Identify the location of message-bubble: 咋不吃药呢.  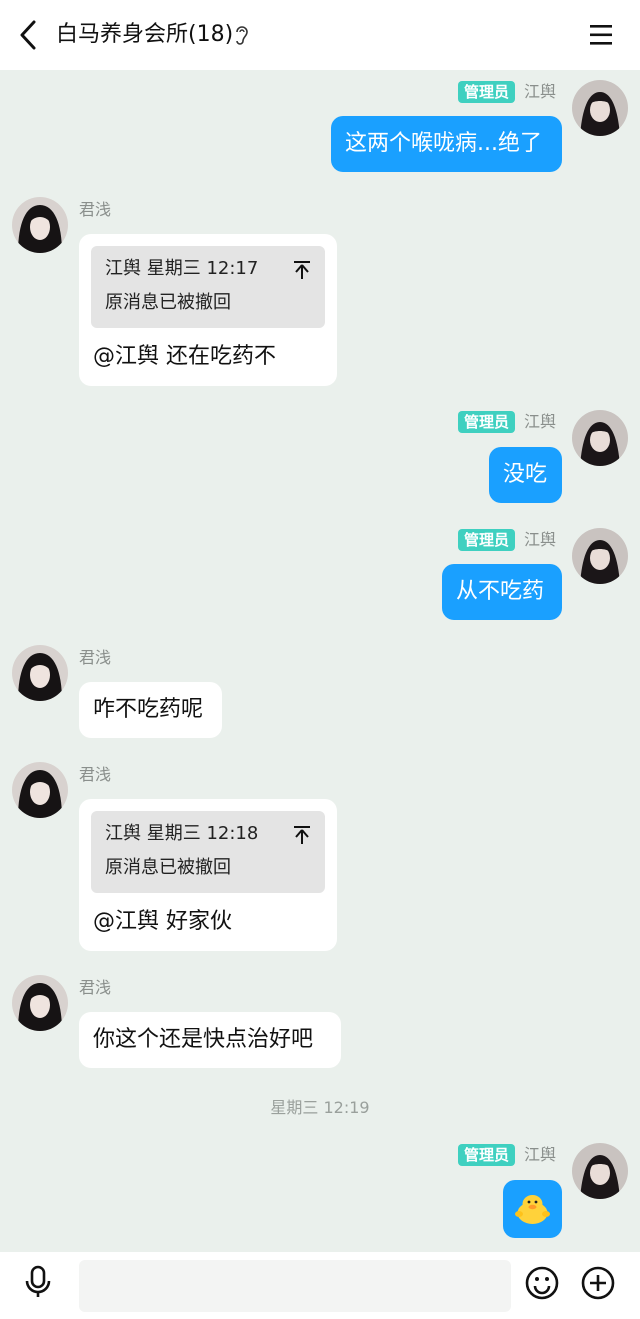
(150, 710).